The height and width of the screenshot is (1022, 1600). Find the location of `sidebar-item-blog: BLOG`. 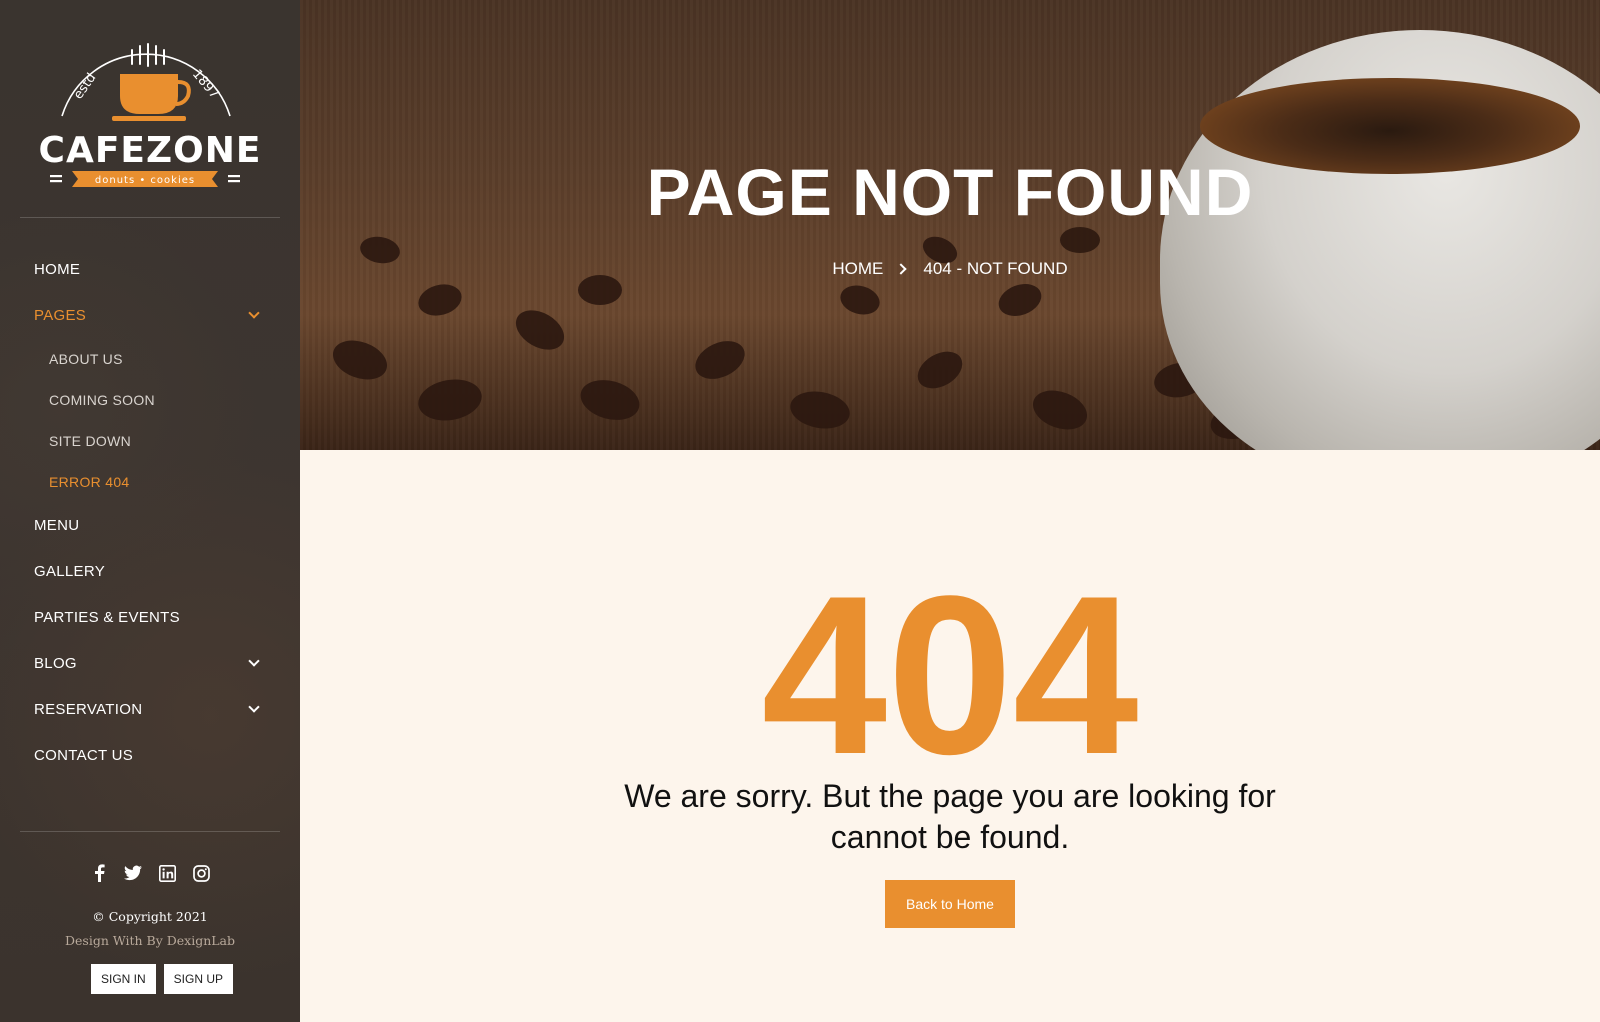

sidebar-item-blog: BLOG is located at coordinates (150, 663).